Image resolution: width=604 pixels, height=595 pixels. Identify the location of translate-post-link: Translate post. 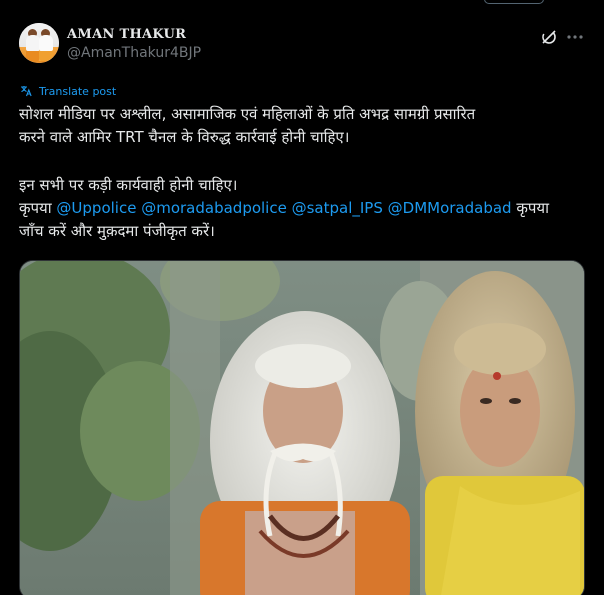
(67, 91).